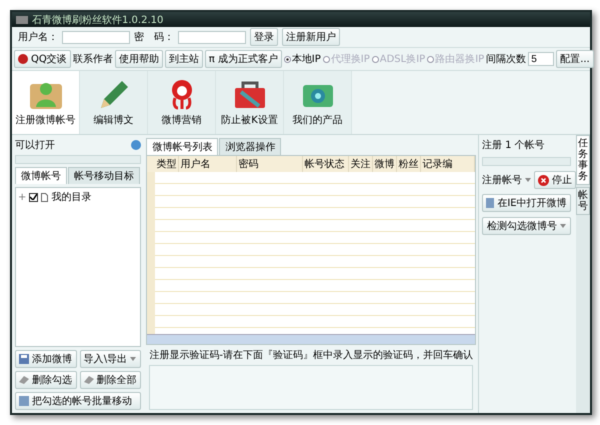 Image resolution: width=600 pixels, height=425 pixels. Describe the element at coordinates (71, 197) in the screenshot. I see `tree-item: 我的目录` at that location.